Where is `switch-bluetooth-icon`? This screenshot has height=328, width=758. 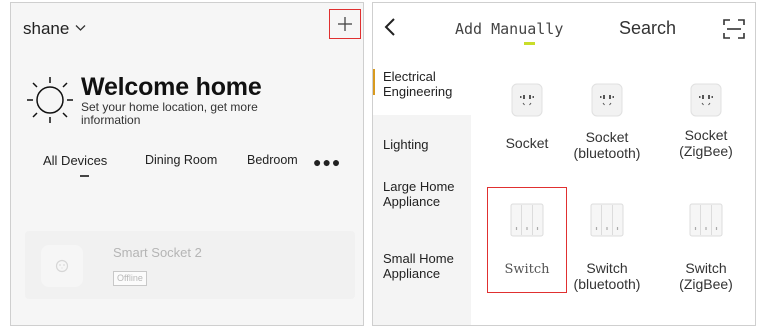
switch-bluetooth-icon is located at coordinates (607, 220).